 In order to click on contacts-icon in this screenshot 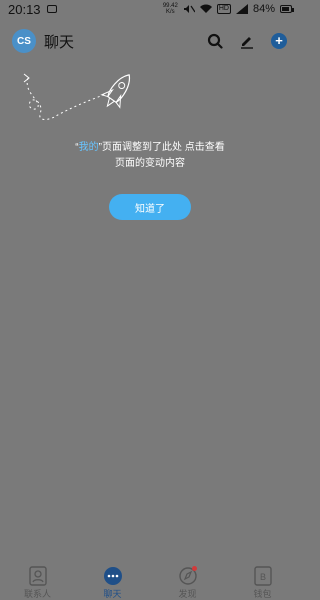, I will do `click(38, 576)`.